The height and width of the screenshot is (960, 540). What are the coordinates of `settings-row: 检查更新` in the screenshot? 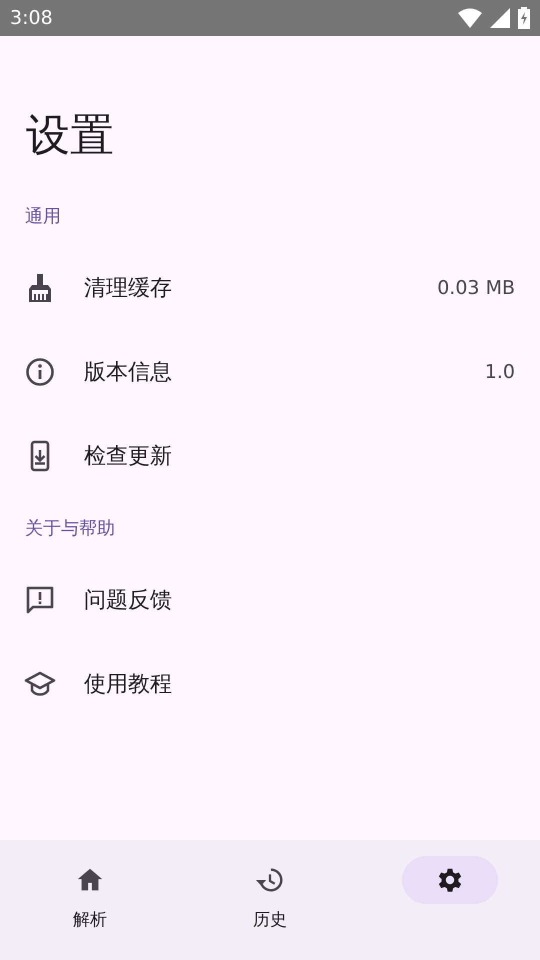 It's located at (270, 456).